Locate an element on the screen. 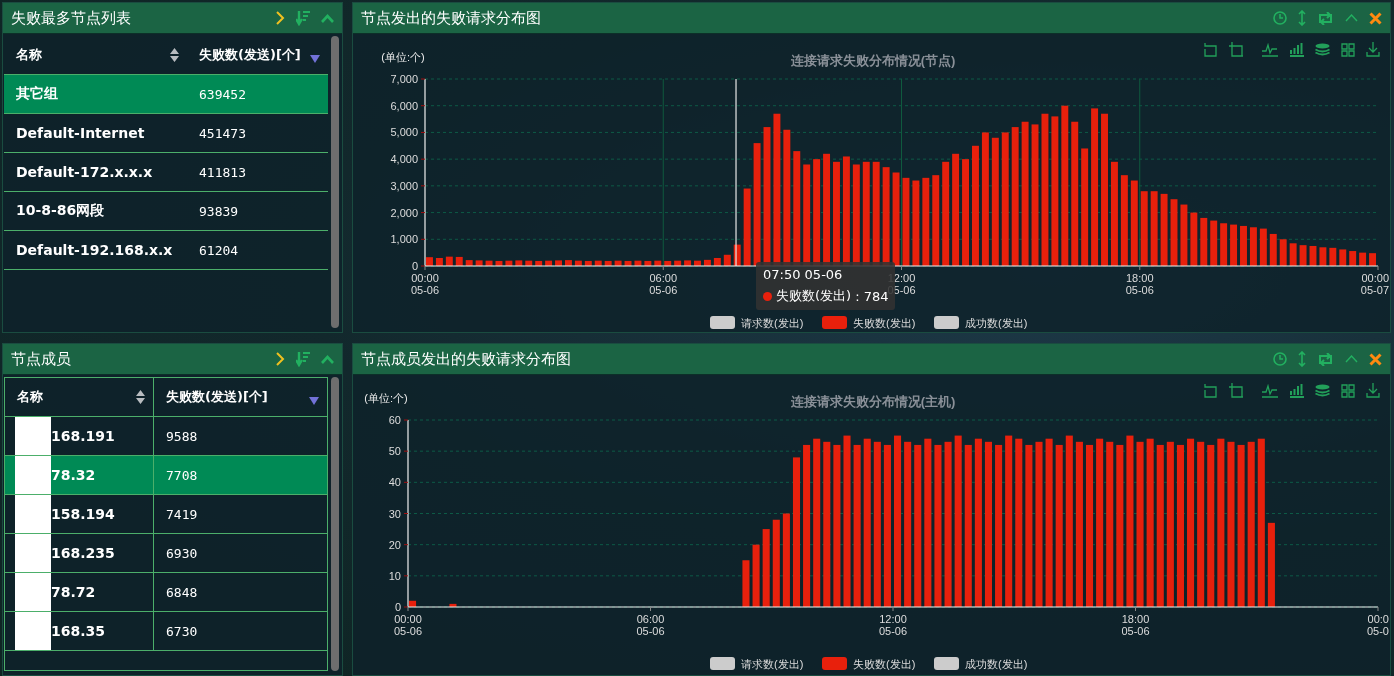  chevron-up-icon is located at coordinates (1351, 18).